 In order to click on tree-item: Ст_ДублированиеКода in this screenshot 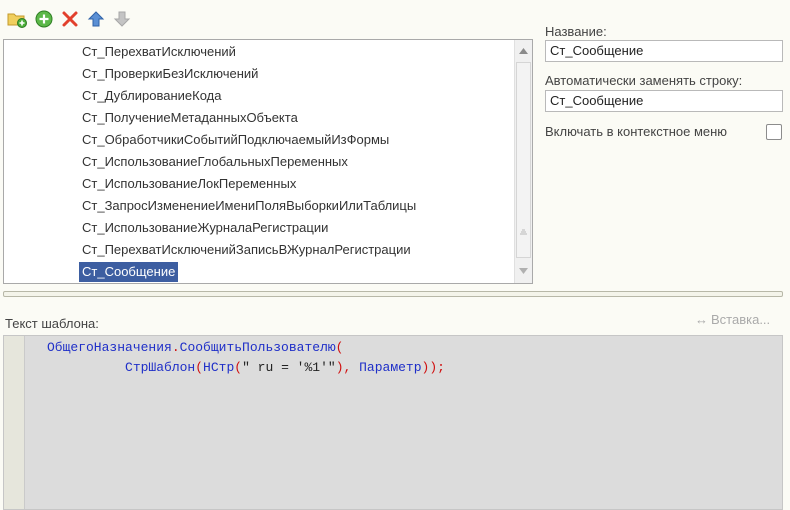, I will do `click(151, 96)`.